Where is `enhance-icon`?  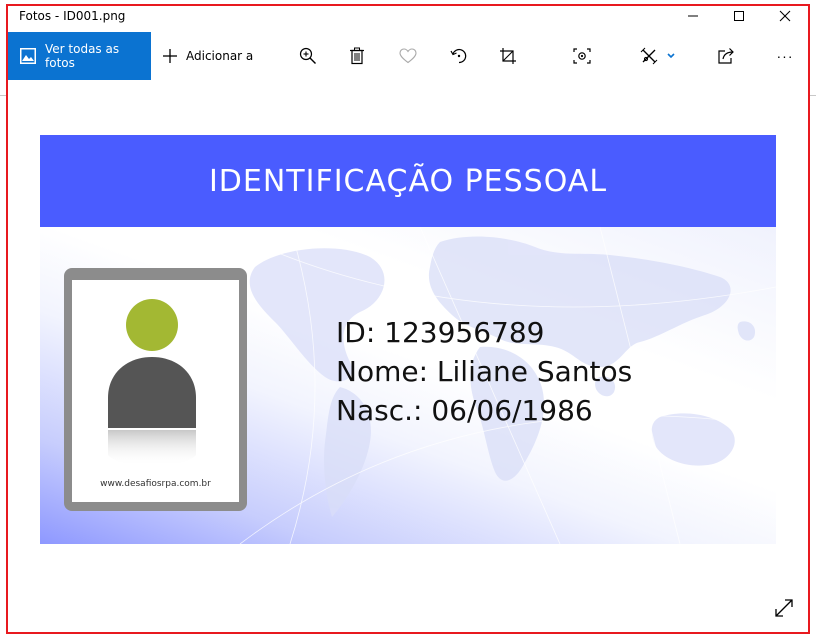
enhance-icon is located at coordinates (582, 56).